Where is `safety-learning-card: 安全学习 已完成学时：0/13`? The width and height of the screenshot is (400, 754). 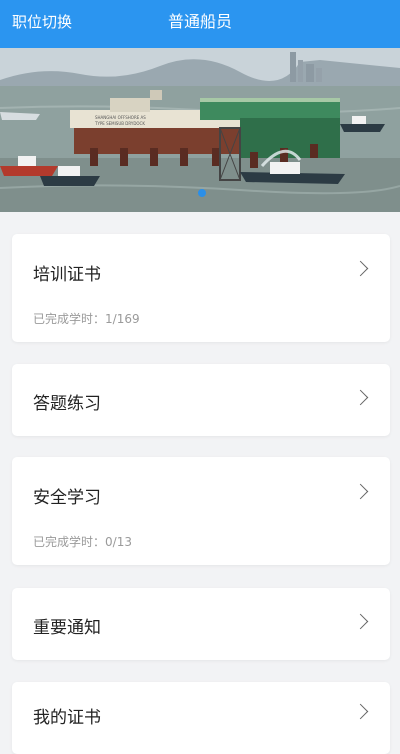
safety-learning-card: 安全学习 已完成学时：0/13 is located at coordinates (201, 511).